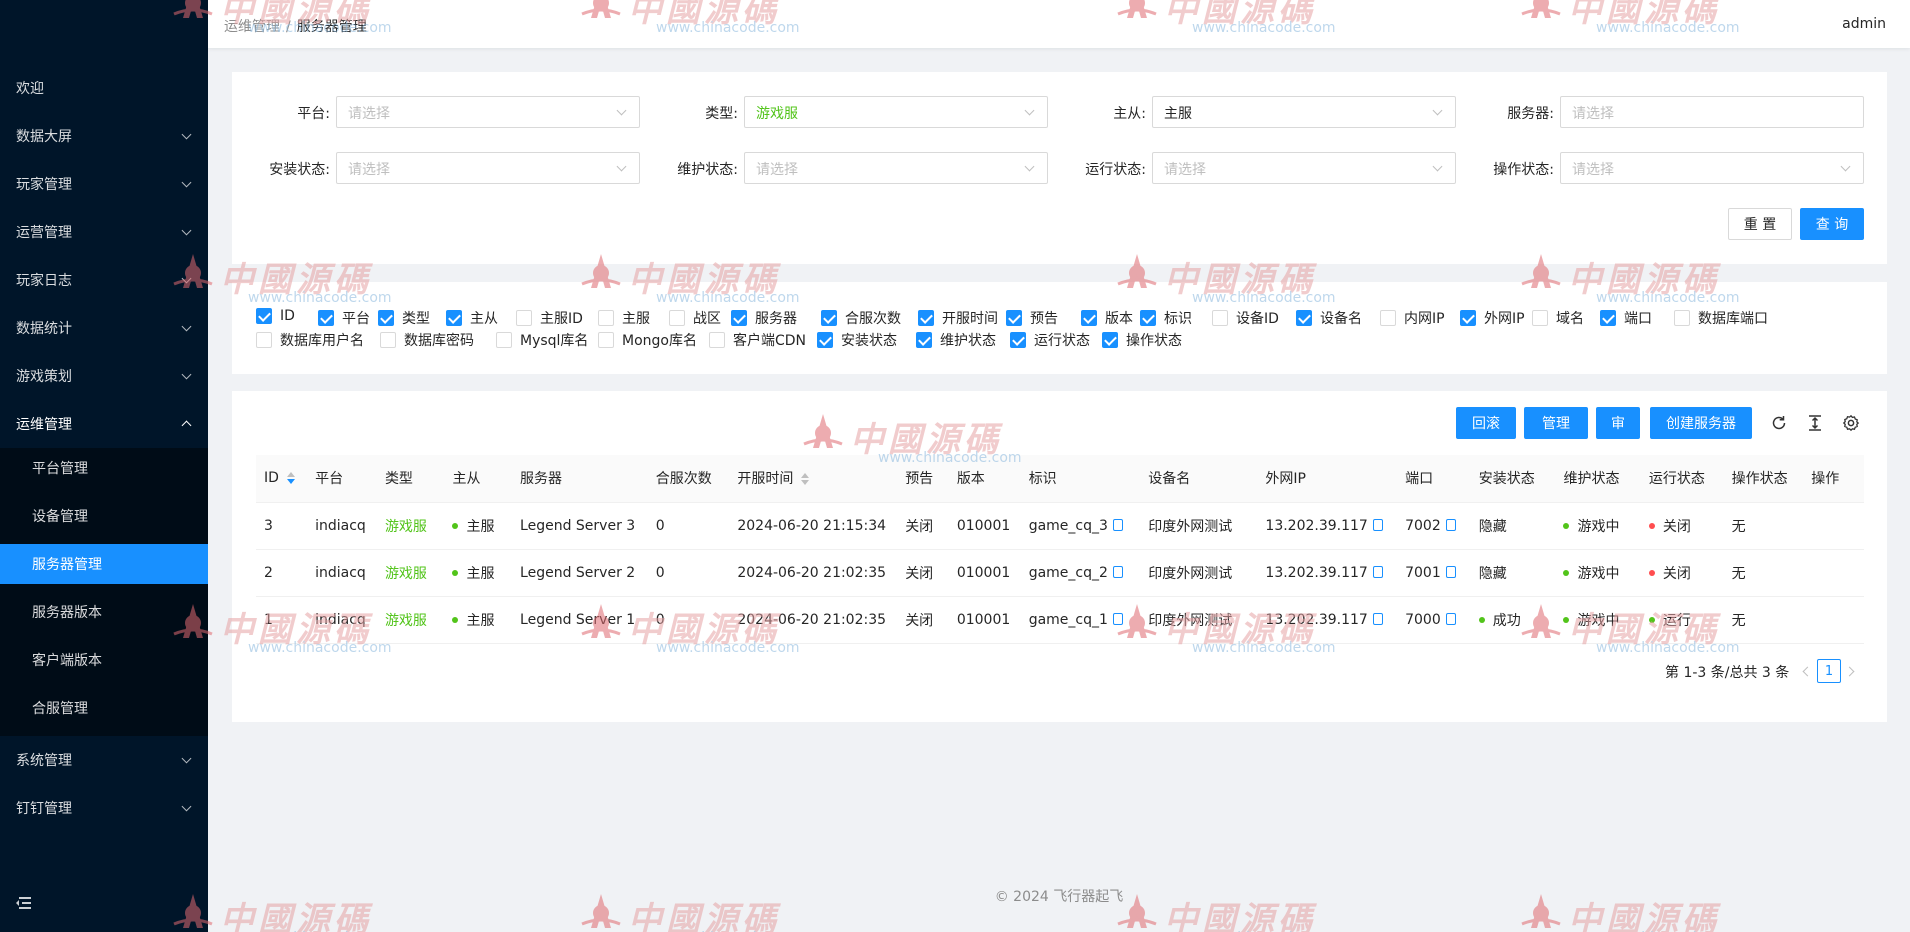 The image size is (1910, 932). Describe the element at coordinates (252, 27) in the screenshot. I see `breadcrumb-item: 运维管理` at that location.